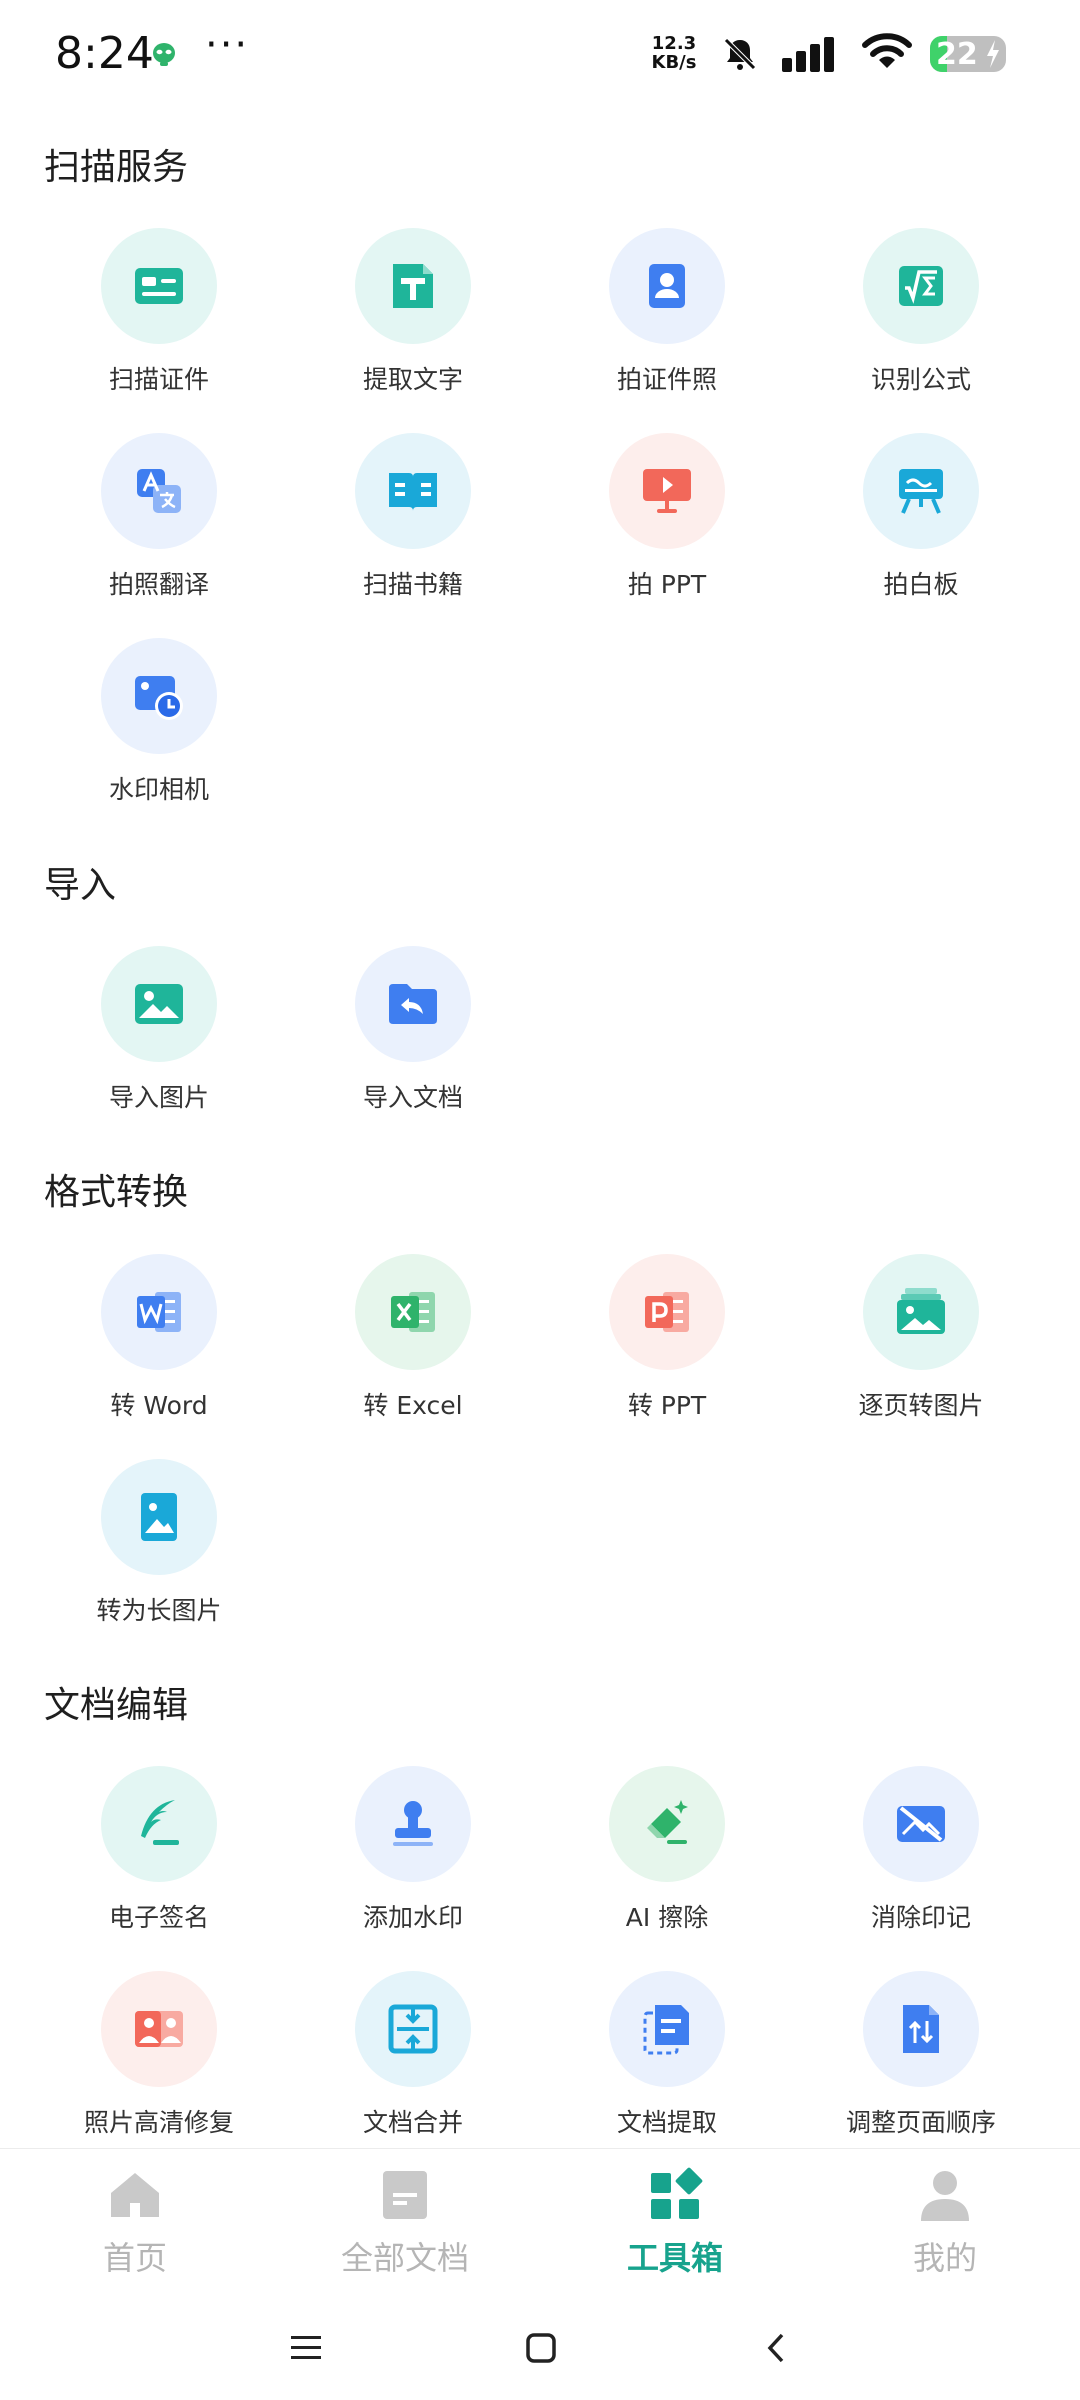 This screenshot has height=2400, width=1080. I want to click on tool-label: 转 Word, so click(159, 1405).